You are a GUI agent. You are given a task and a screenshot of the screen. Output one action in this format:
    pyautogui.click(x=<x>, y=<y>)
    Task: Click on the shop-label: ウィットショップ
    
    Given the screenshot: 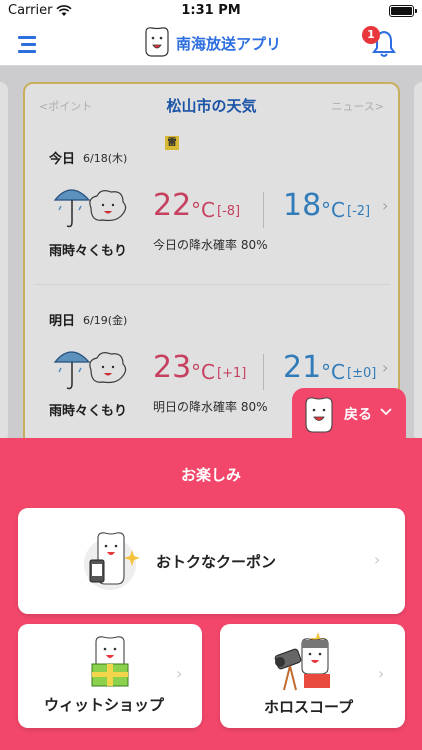 What is the action you would take?
    pyautogui.click(x=104, y=705)
    